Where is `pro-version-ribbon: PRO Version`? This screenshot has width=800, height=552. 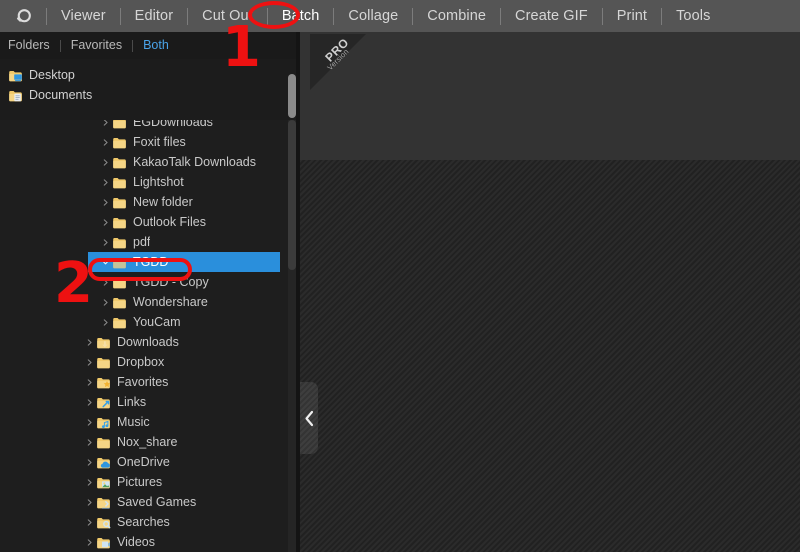 pro-version-ribbon: PRO Version is located at coordinates (338, 62).